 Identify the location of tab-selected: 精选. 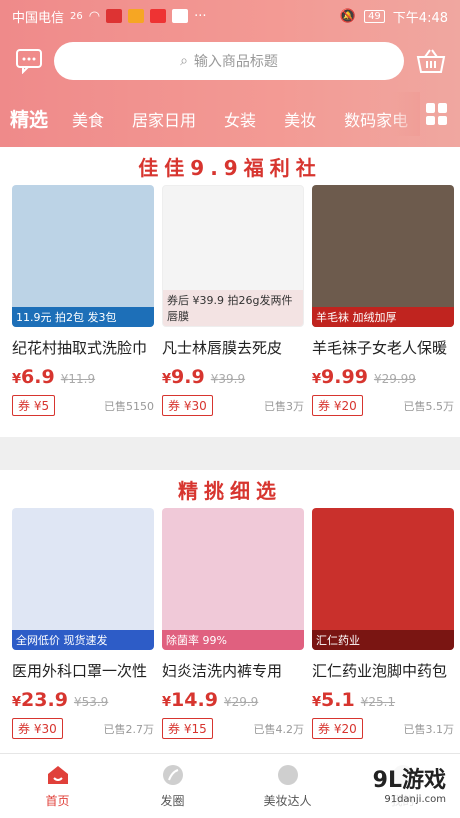
(29, 118).